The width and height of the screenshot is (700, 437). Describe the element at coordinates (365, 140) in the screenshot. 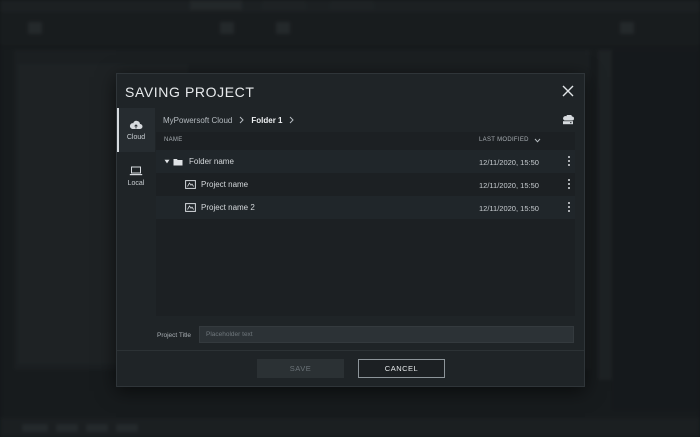

I see `table-header: NAME LAST MODIFIED` at that location.